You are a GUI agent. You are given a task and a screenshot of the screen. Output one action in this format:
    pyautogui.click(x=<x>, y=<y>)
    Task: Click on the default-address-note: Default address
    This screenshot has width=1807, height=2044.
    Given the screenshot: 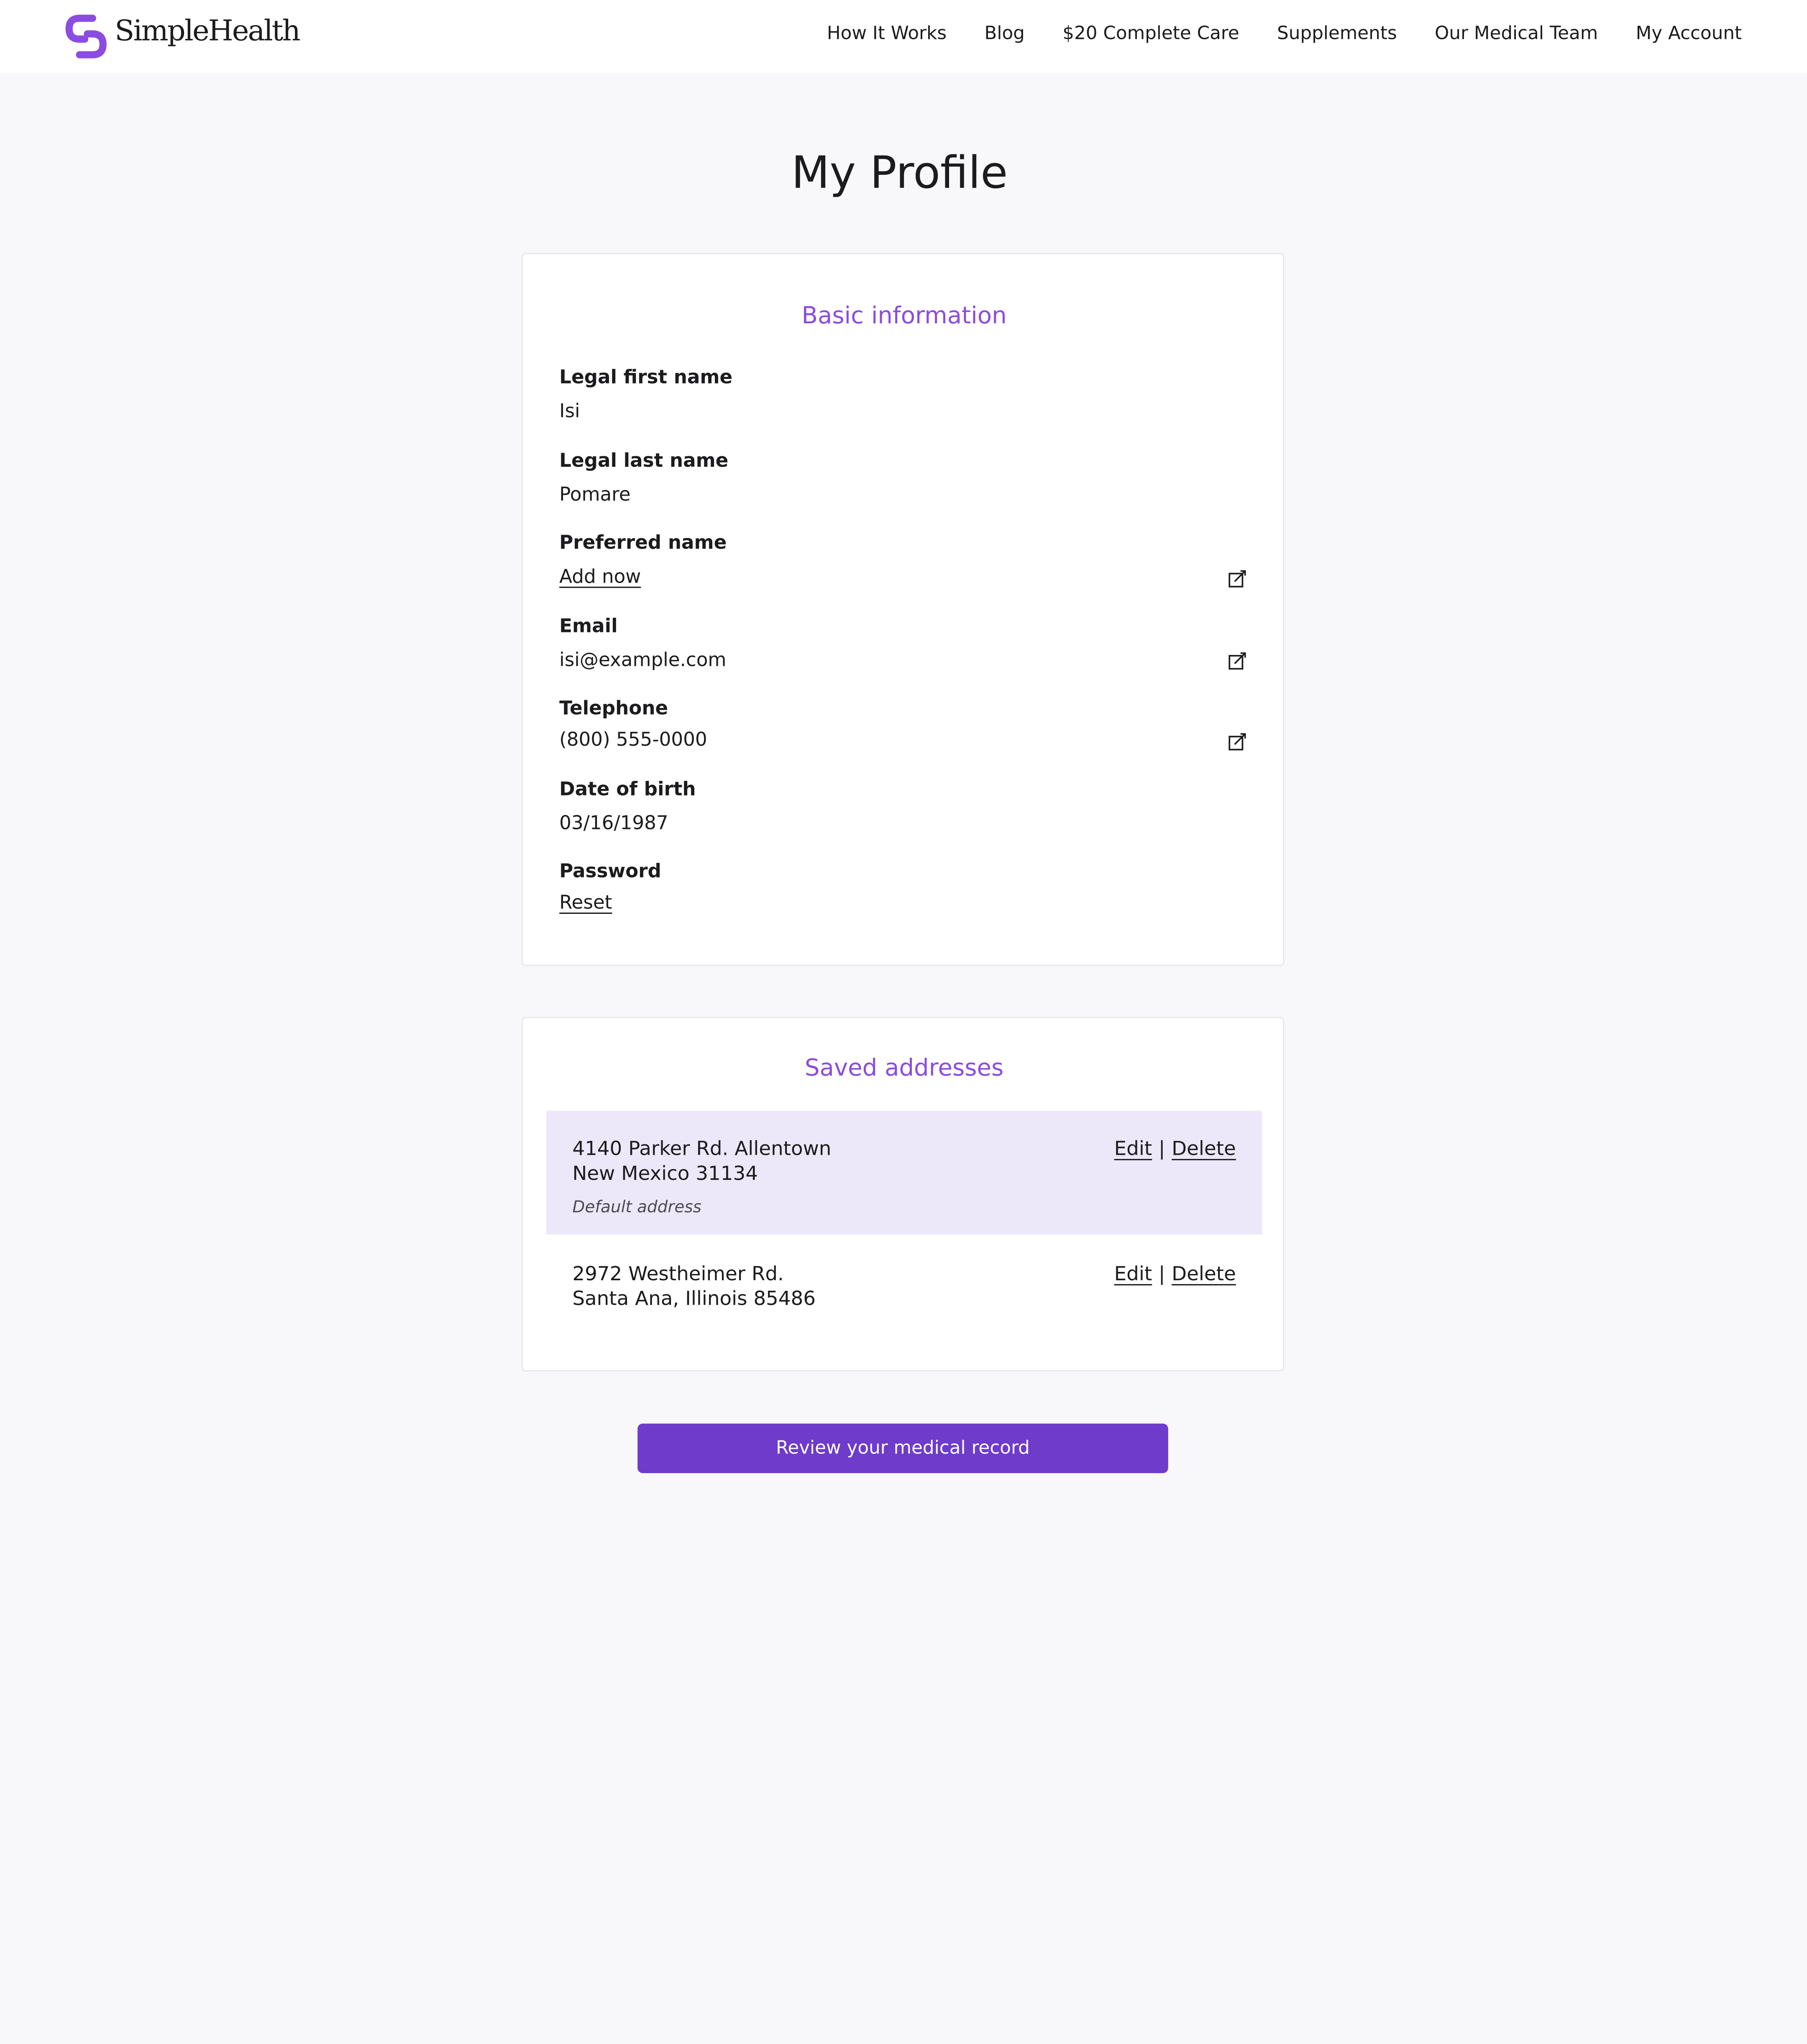 What is the action you would take?
    pyautogui.click(x=636, y=1207)
    